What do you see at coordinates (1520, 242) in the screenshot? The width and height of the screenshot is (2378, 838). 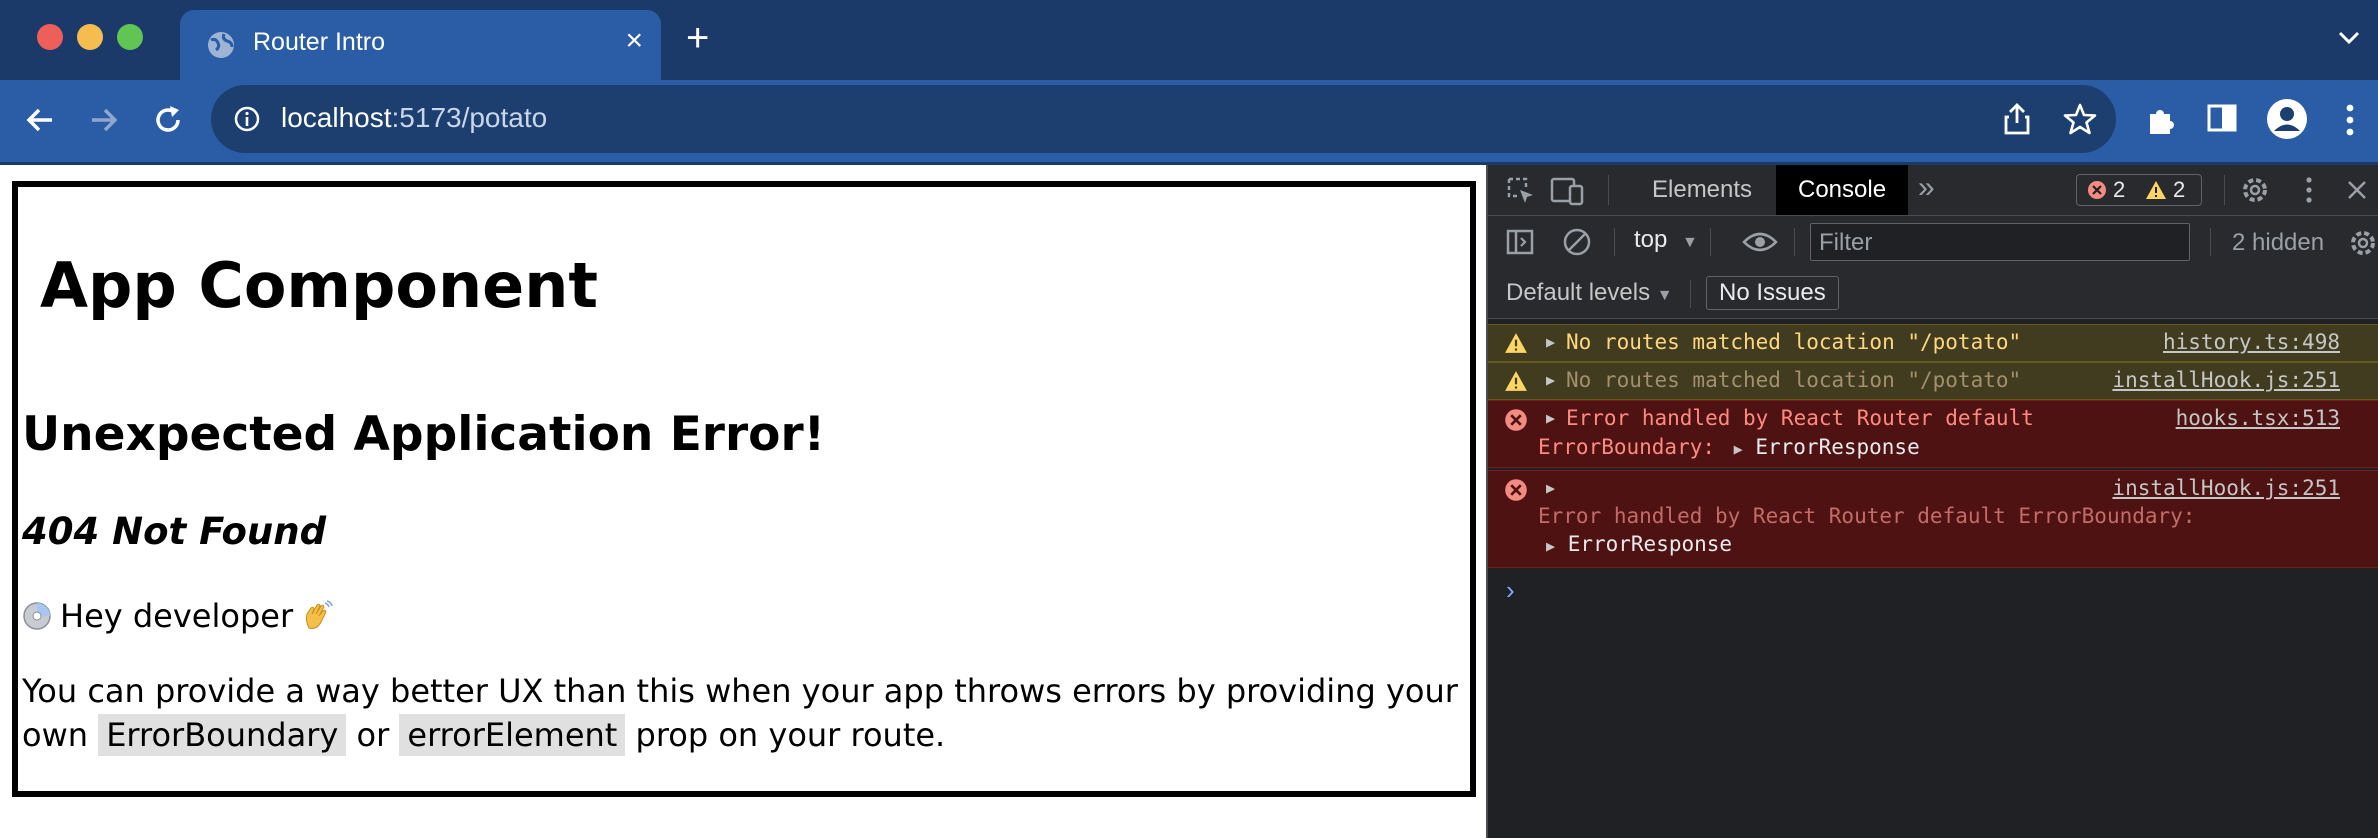 I see `sidebar-icon` at bounding box center [1520, 242].